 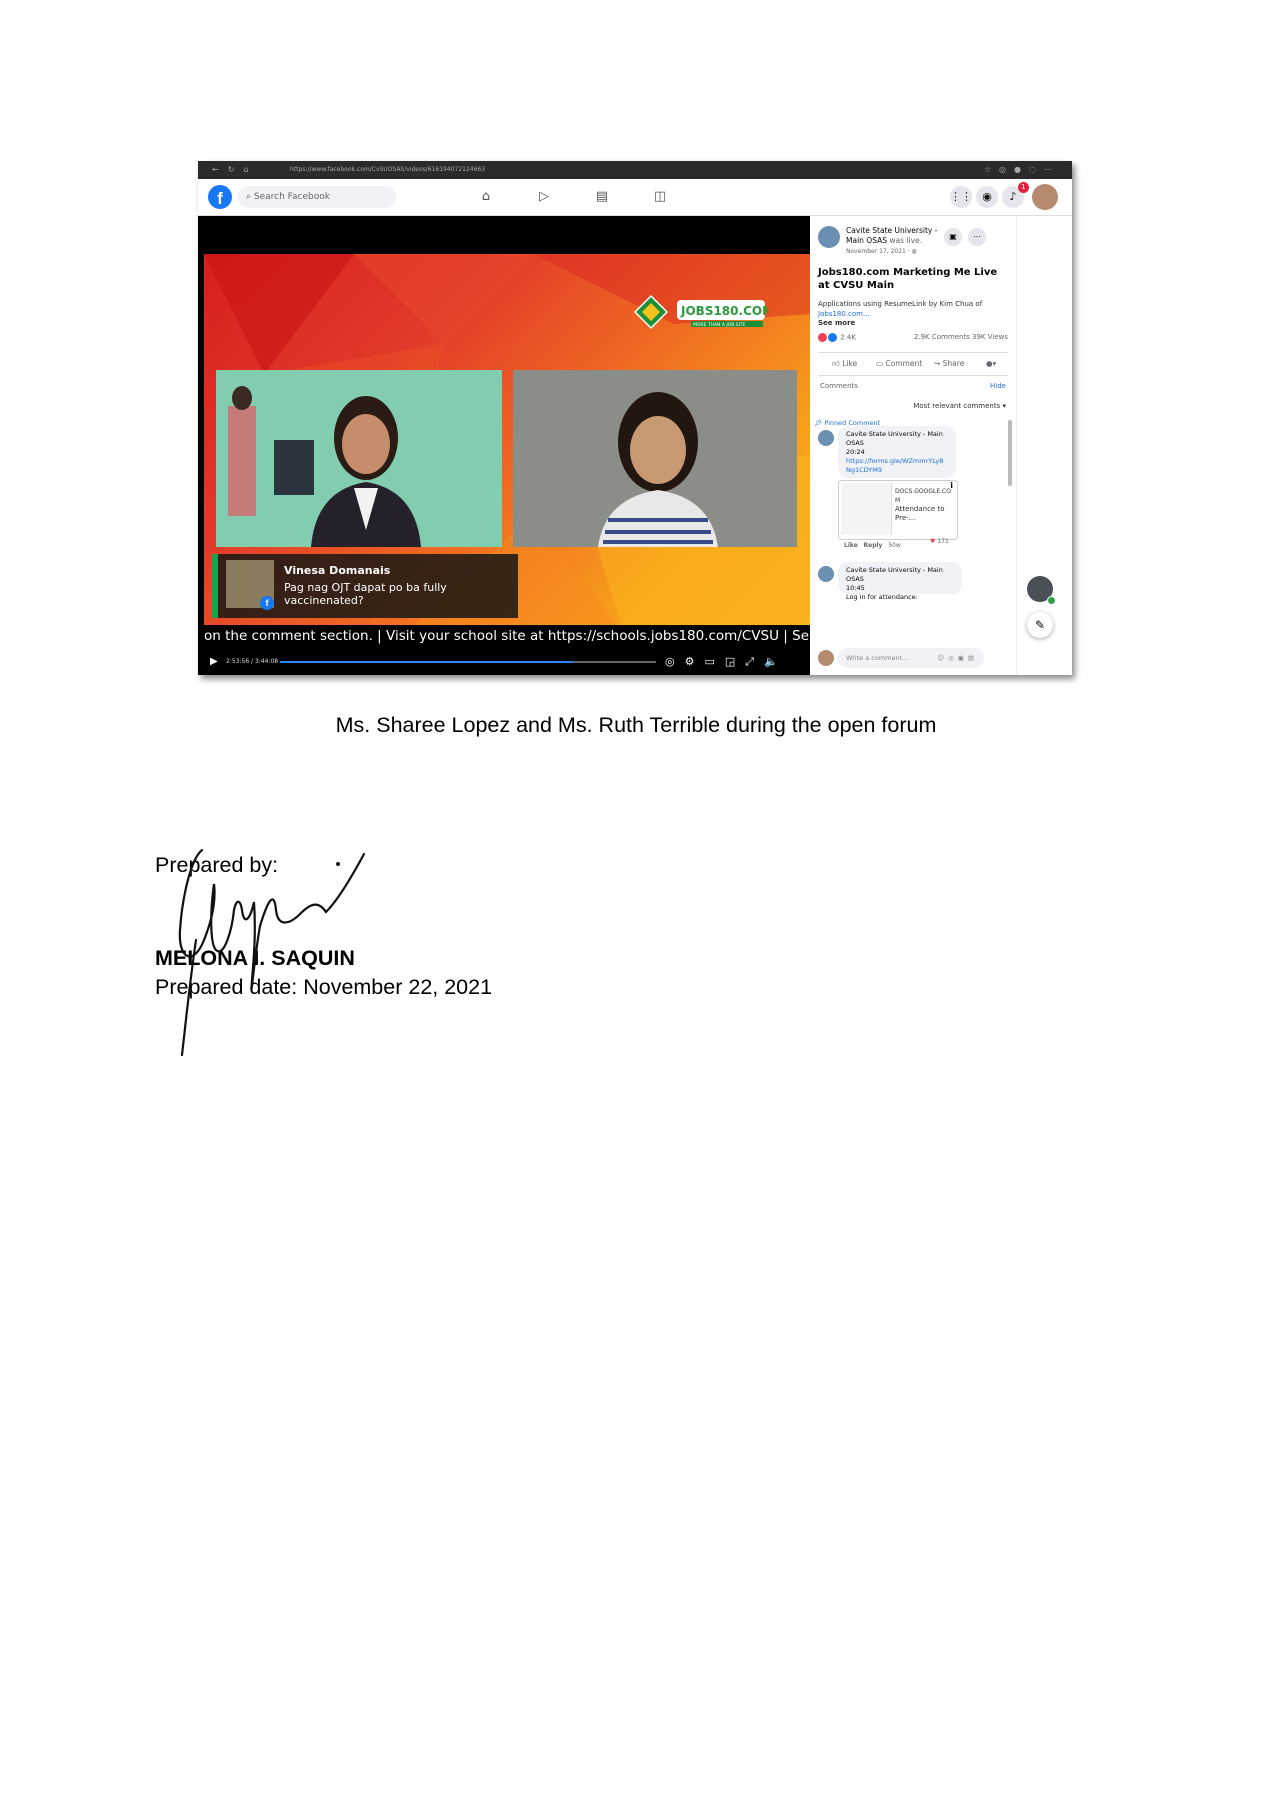 I want to click on comment-reply-button: Reply, so click(x=873, y=545).